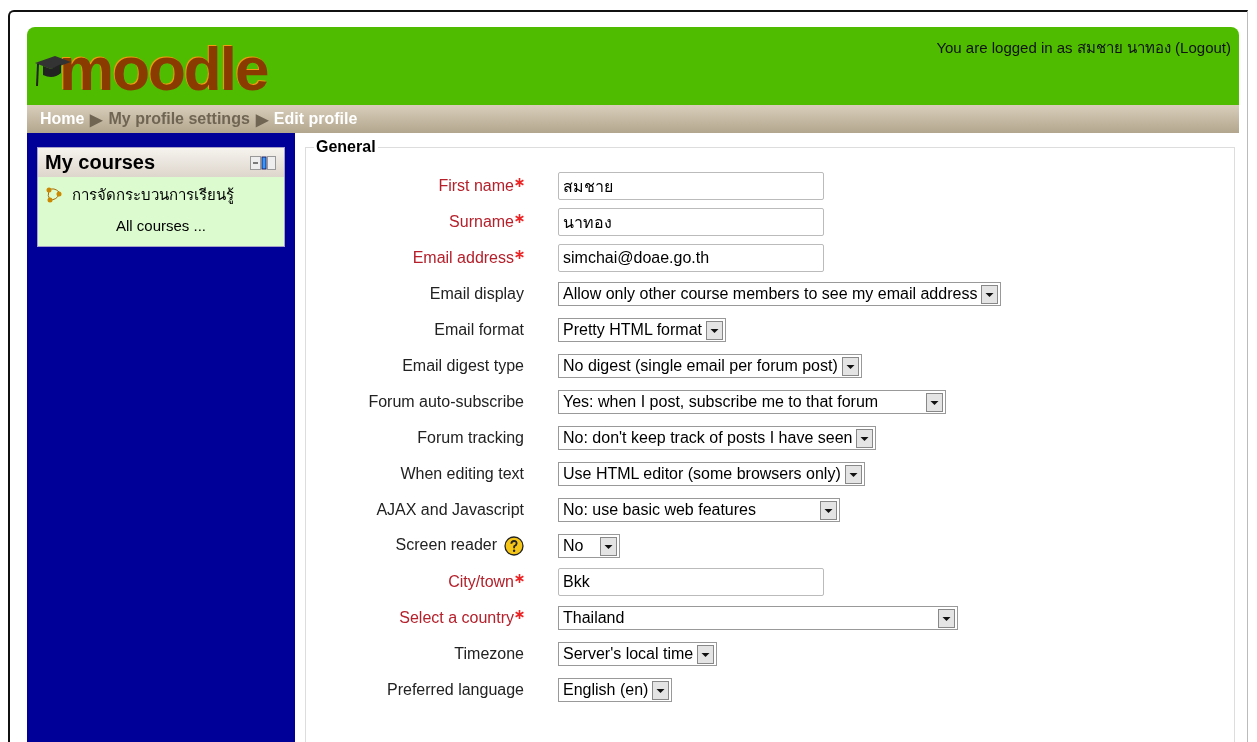 This screenshot has height=742, width=1257. Describe the element at coordinates (446, 402) in the screenshot. I see `field-label: Forum auto-subscribe` at that location.